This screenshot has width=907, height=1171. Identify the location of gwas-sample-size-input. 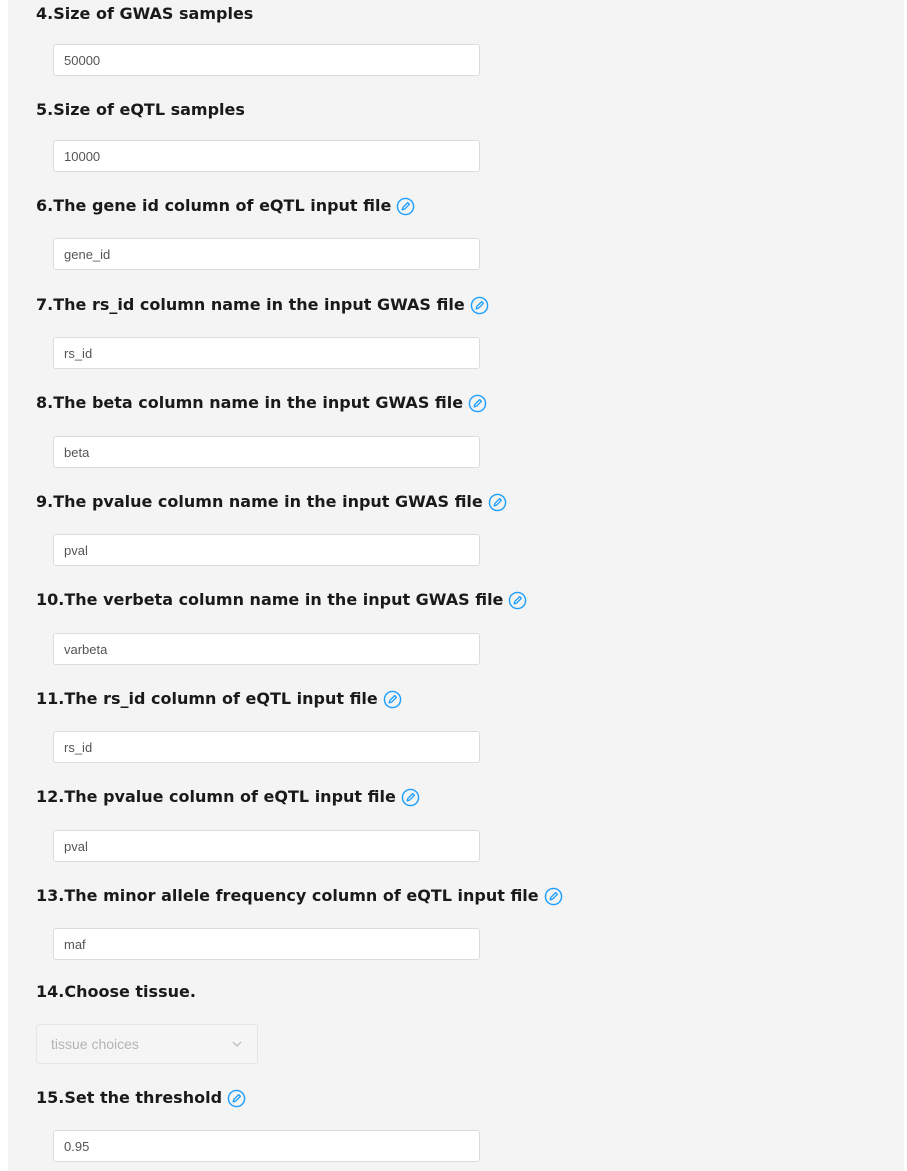
(266, 60).